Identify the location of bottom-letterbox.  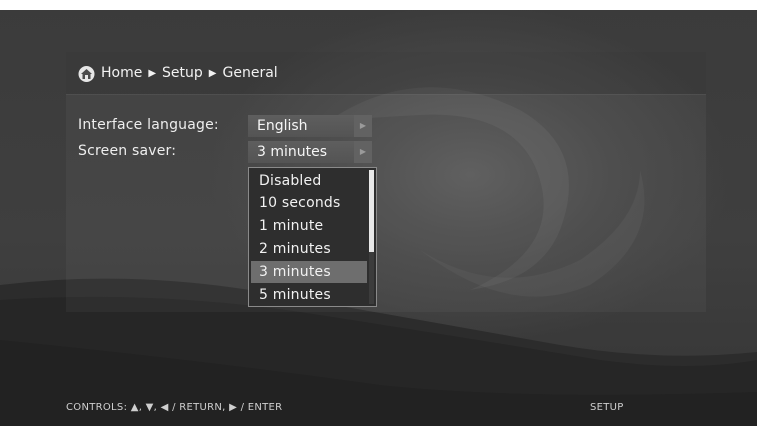
(378, 429).